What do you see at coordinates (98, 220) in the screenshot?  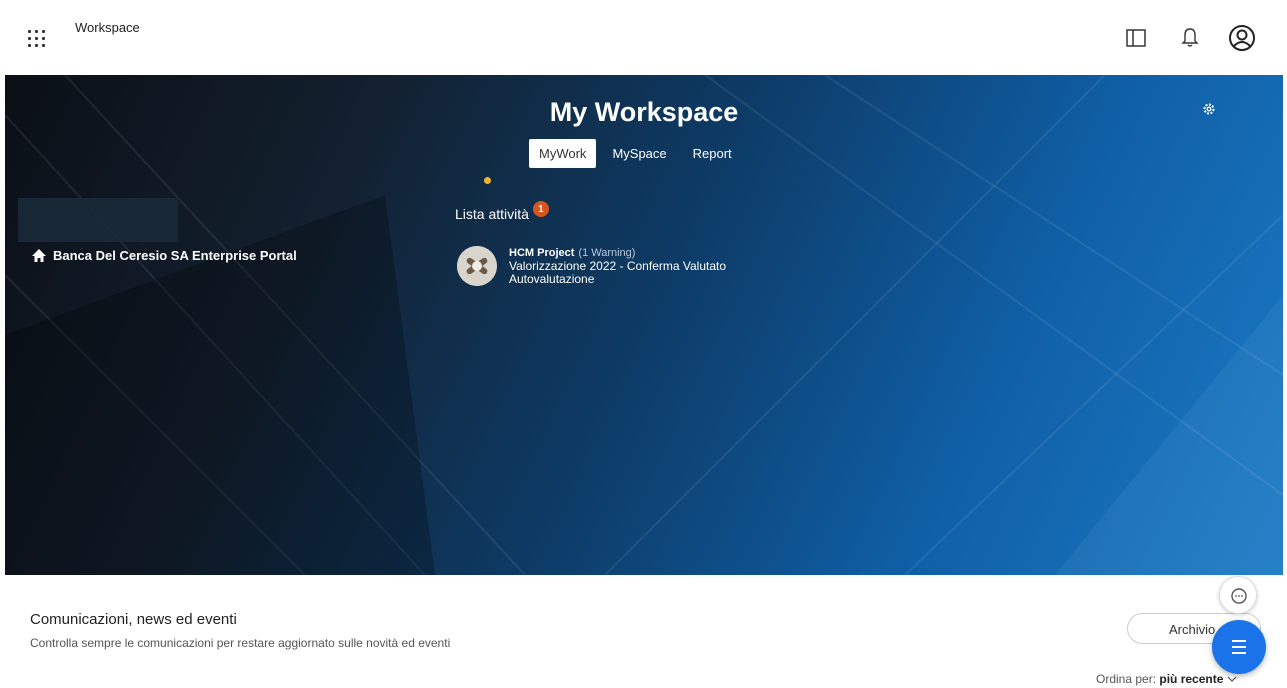 I see `logo-placeholder` at bounding box center [98, 220].